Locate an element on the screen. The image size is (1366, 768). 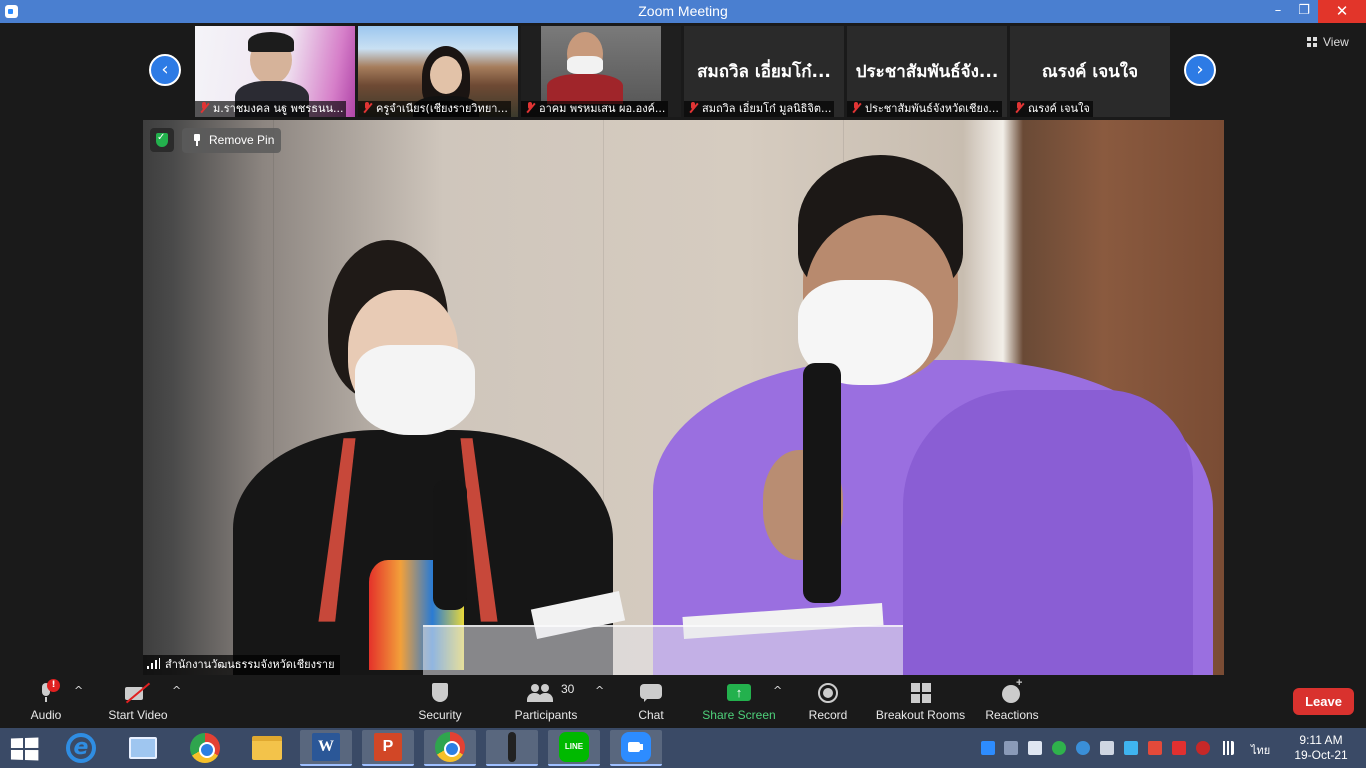
breakout-rooms-icon is located at coordinates (920, 693).